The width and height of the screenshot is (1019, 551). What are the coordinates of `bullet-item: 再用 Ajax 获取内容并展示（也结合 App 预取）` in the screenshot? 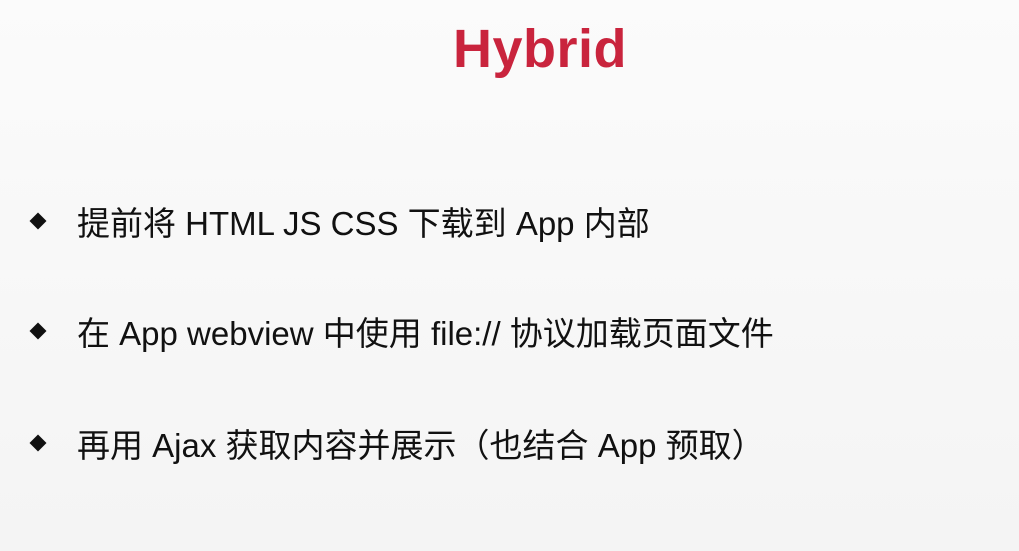 It's located at (397, 443).